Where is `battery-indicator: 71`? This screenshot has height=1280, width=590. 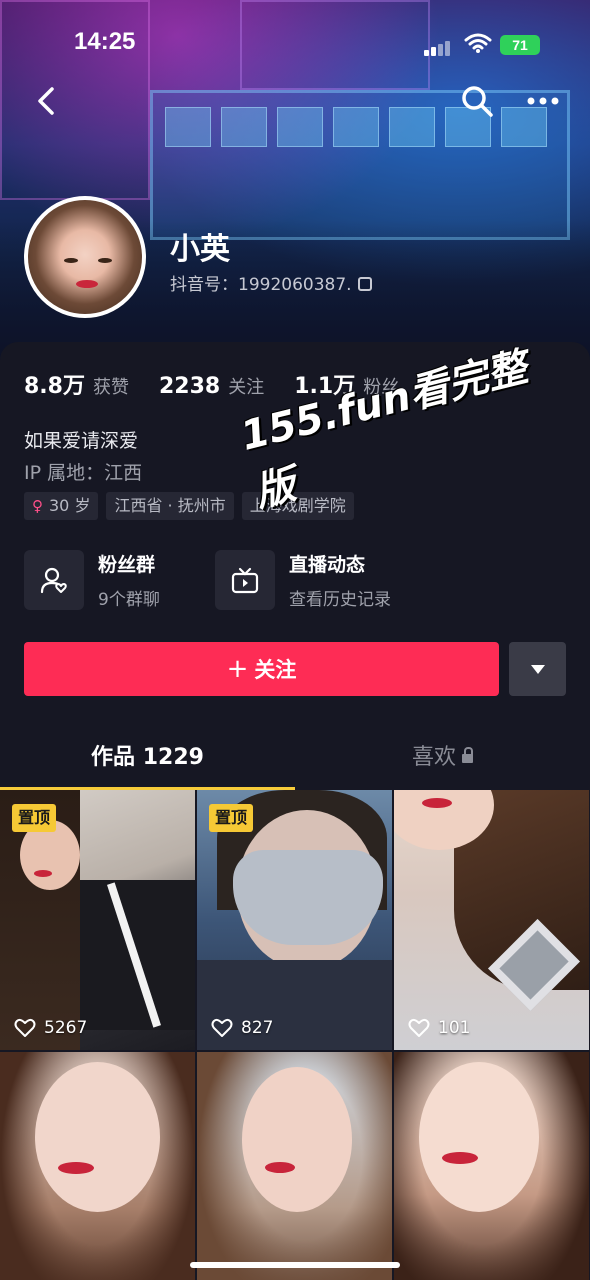 battery-indicator: 71 is located at coordinates (520, 45).